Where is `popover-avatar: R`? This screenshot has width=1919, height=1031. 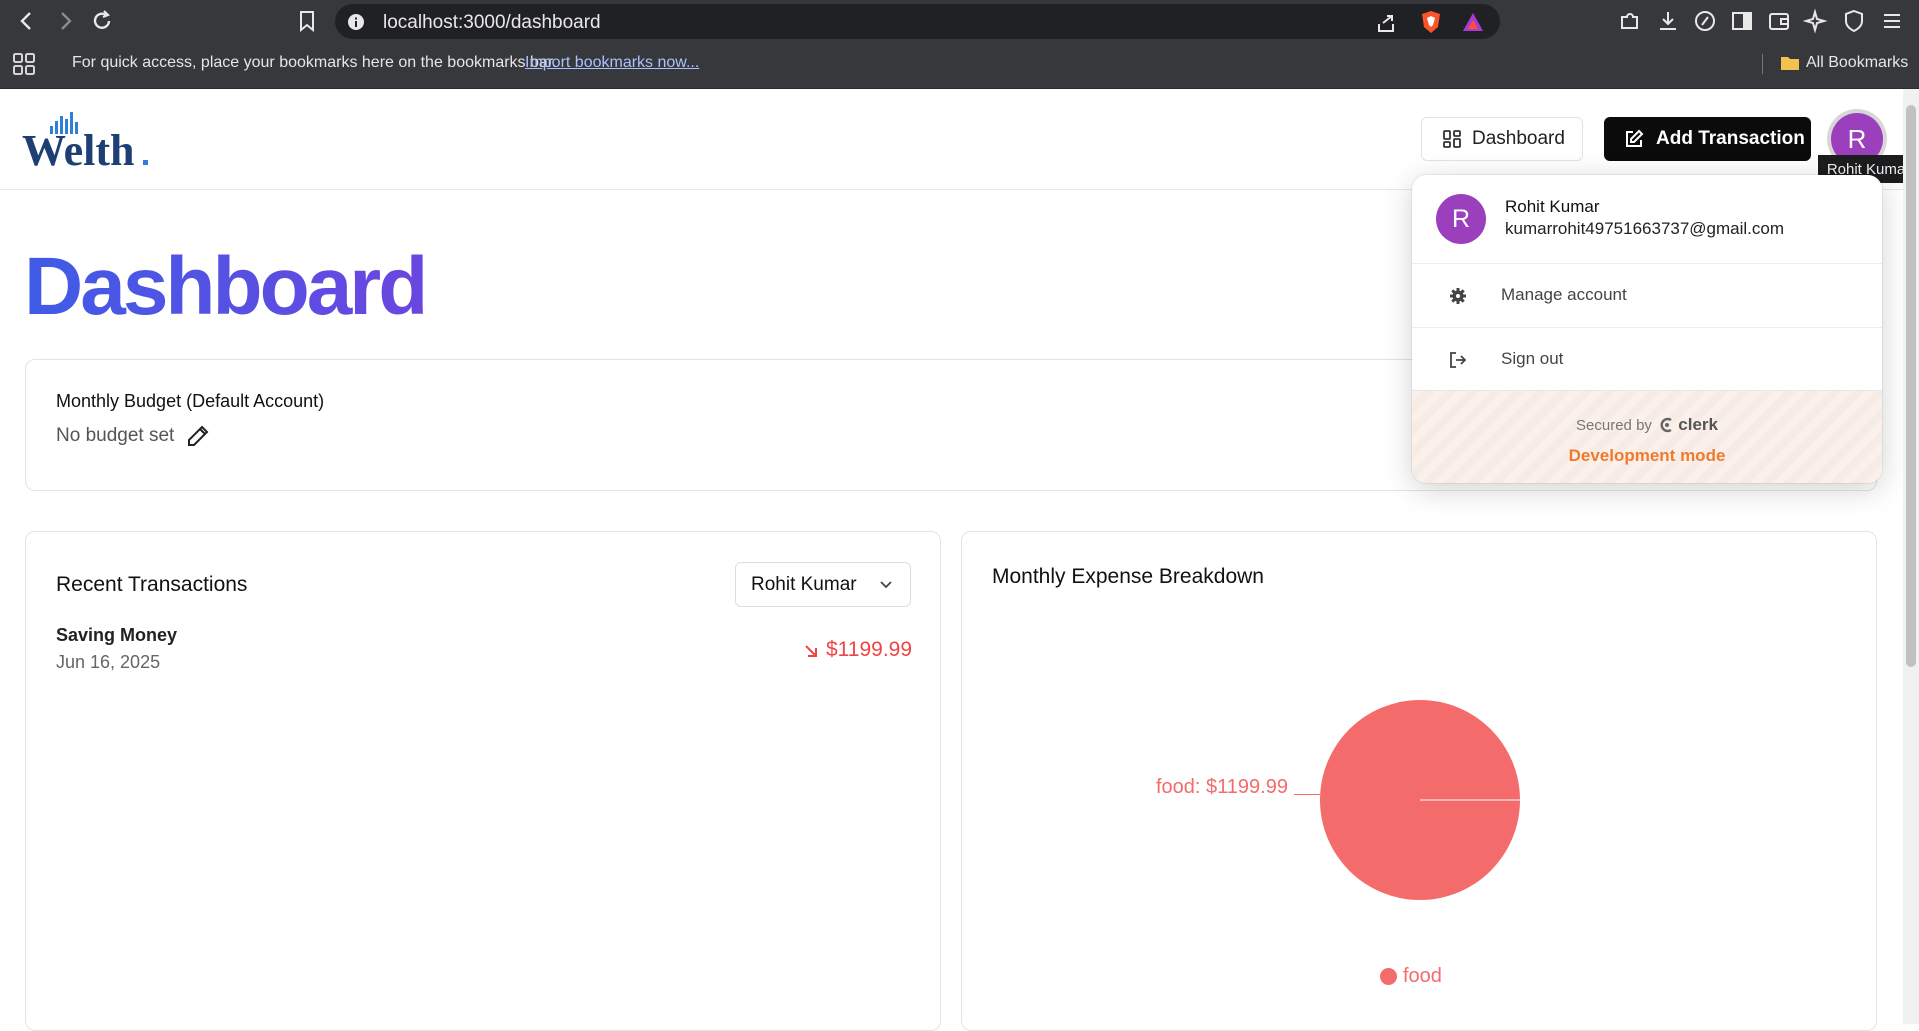
popover-avatar: R is located at coordinates (1461, 219).